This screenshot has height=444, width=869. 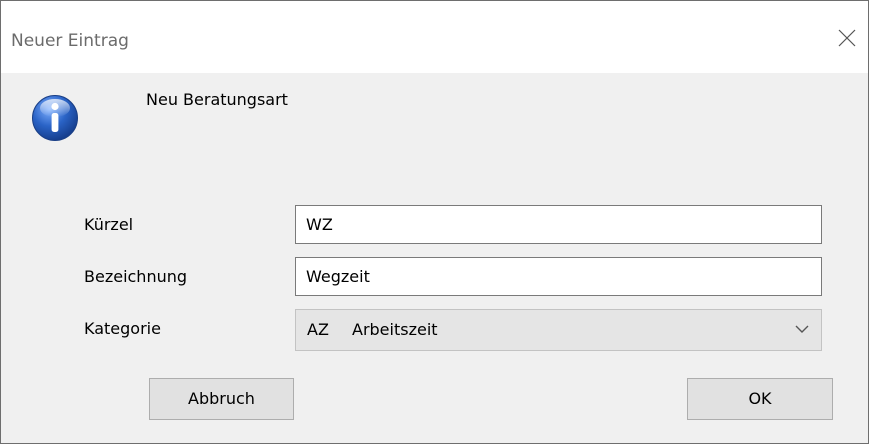 What do you see at coordinates (55, 118) in the screenshot?
I see `info-icon` at bounding box center [55, 118].